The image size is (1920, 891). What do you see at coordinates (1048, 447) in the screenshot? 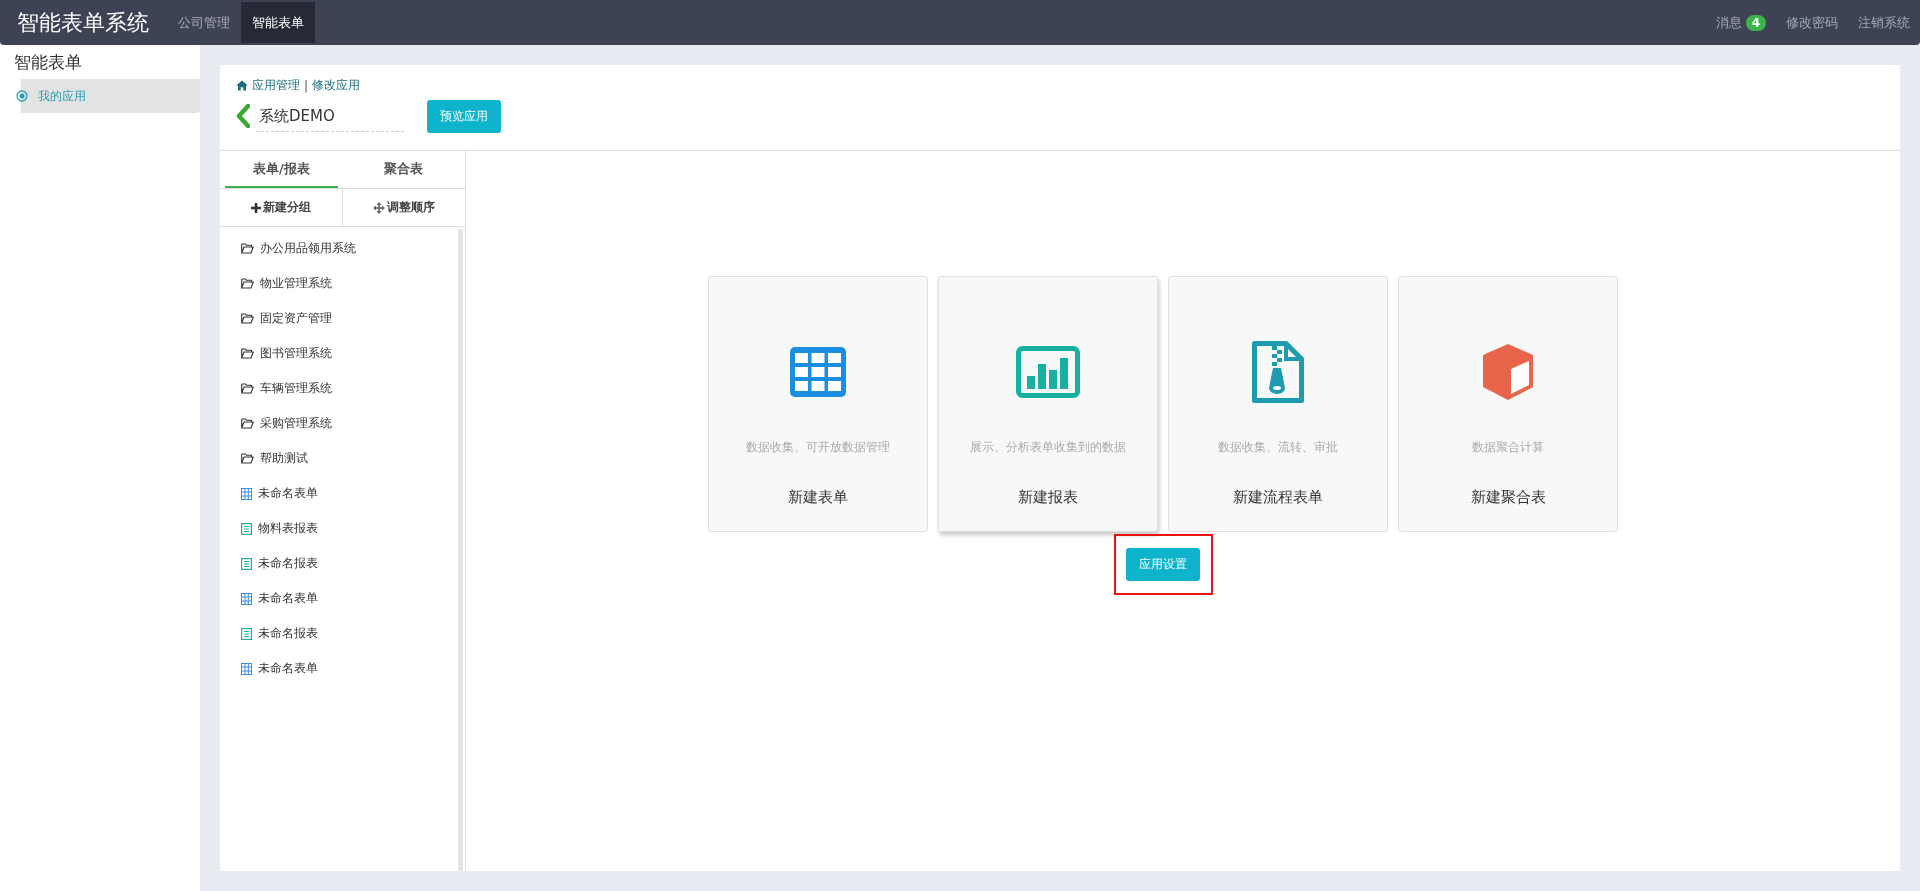
I see `card-description: 展示、分析表单收集到的数据` at bounding box center [1048, 447].